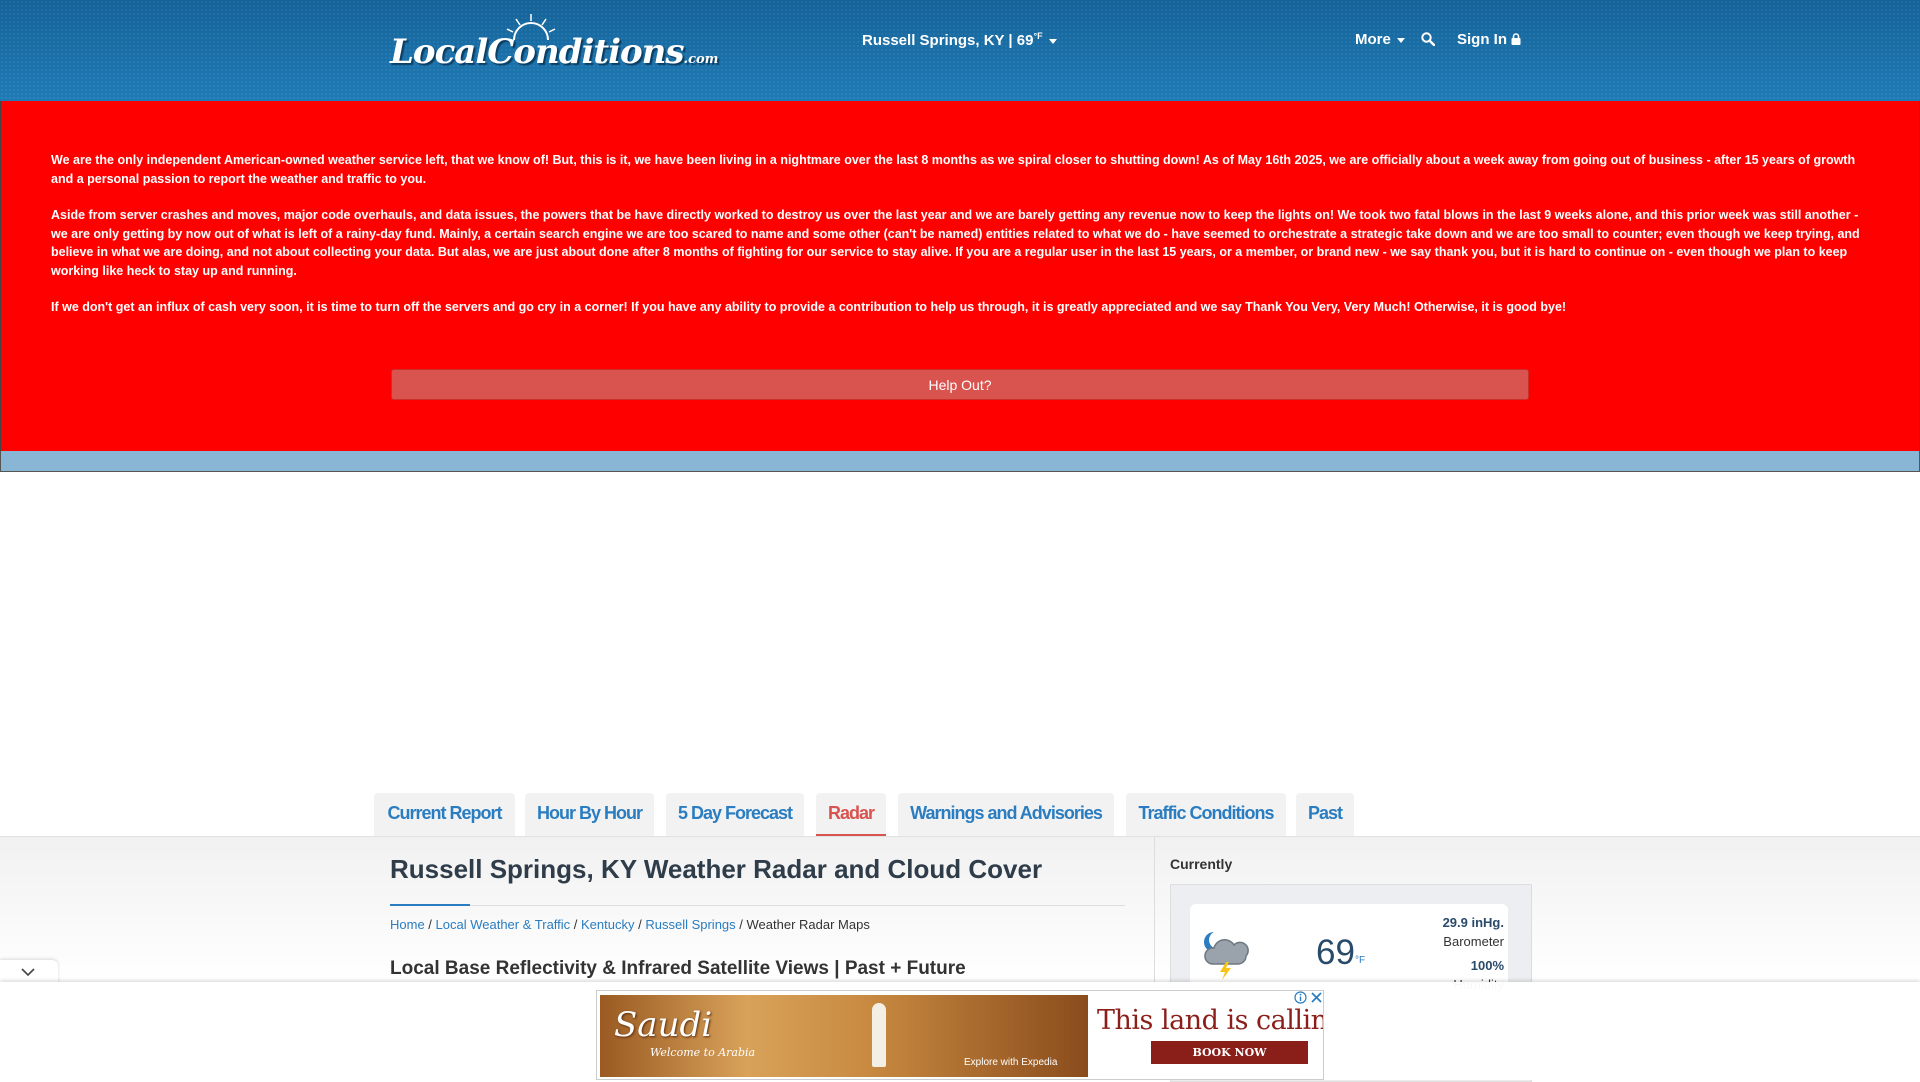  What do you see at coordinates (1038, 36) in the screenshot?
I see `temp-unit: °F` at bounding box center [1038, 36].